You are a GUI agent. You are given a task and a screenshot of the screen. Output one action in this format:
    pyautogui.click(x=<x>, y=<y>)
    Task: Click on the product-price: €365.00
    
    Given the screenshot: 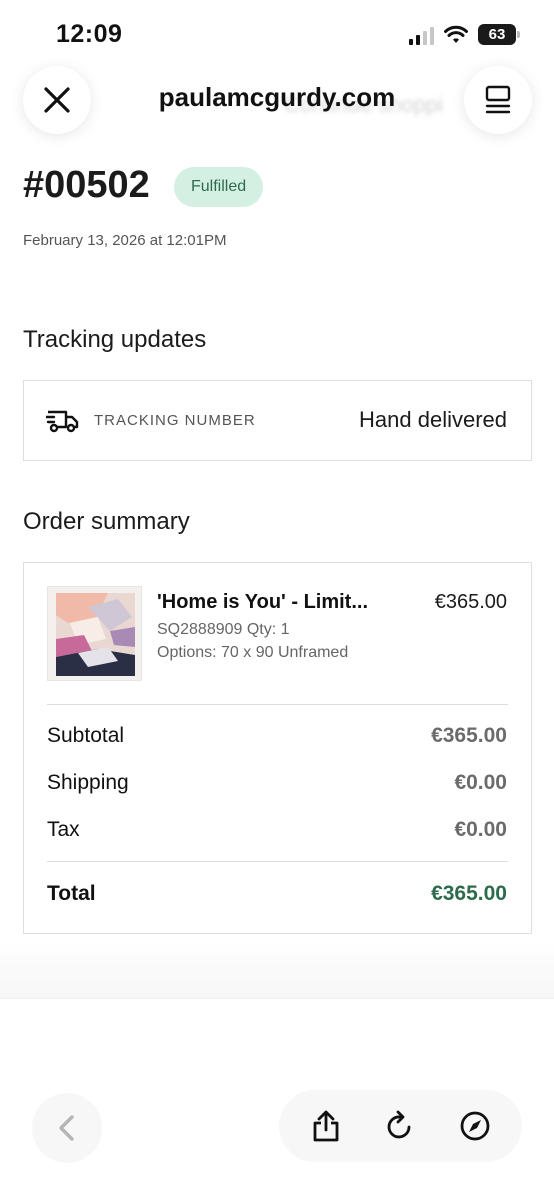 What is the action you would take?
    pyautogui.click(x=470, y=602)
    